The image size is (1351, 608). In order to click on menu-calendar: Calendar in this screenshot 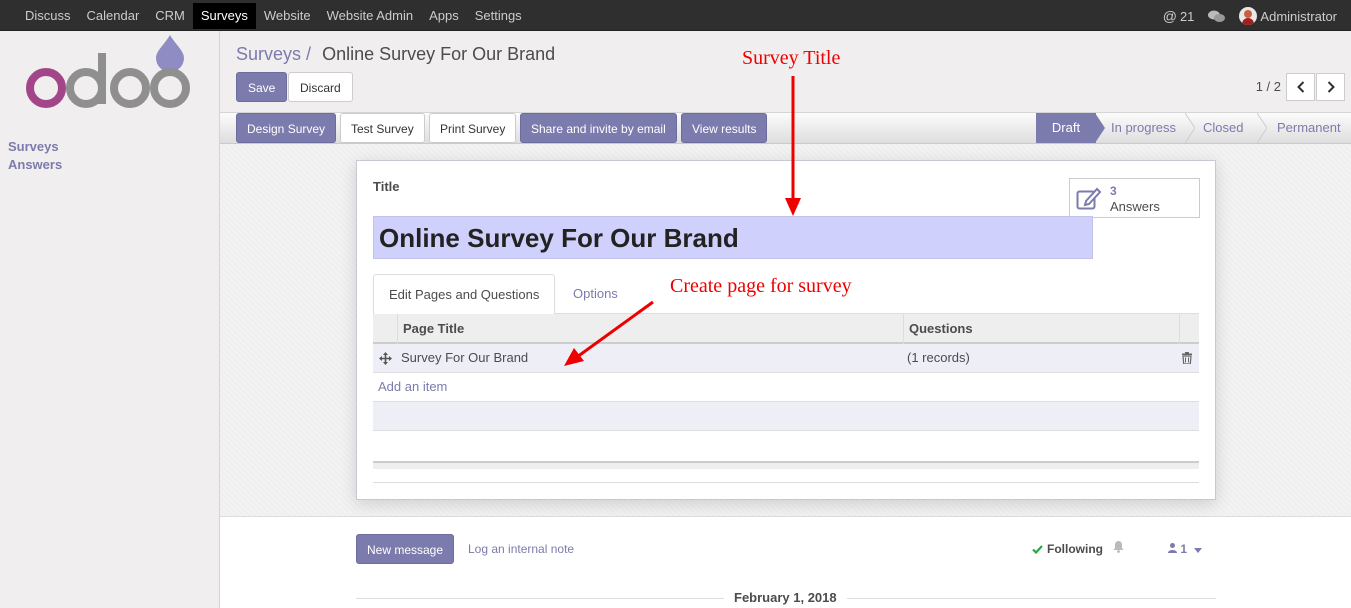, I will do `click(113, 16)`.